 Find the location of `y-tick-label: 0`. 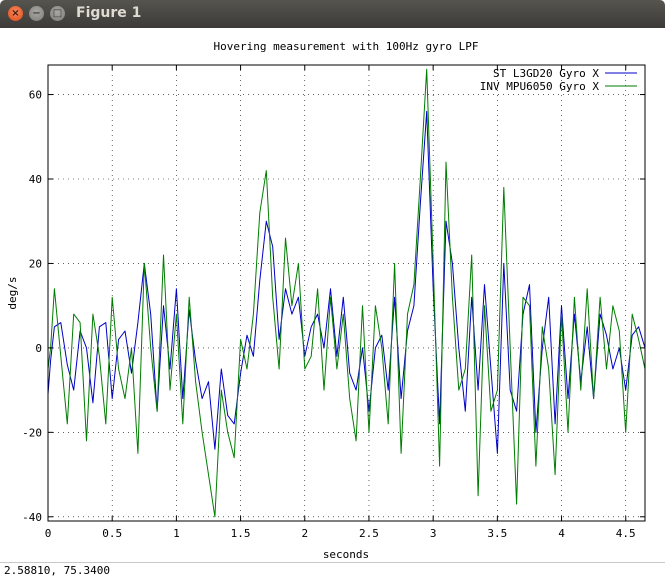

y-tick-label: 0 is located at coordinates (38, 348).